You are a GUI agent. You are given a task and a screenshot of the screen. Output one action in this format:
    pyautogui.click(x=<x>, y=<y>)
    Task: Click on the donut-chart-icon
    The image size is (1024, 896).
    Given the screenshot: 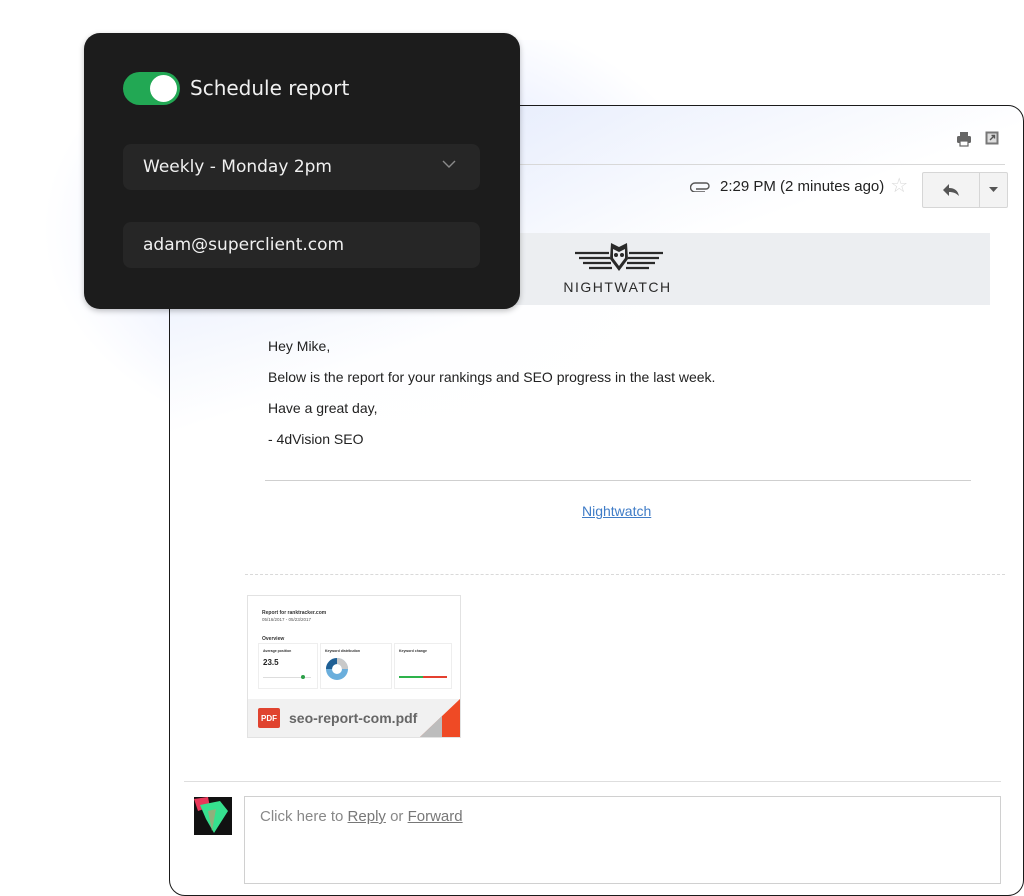 What is the action you would take?
    pyautogui.click(x=337, y=669)
    